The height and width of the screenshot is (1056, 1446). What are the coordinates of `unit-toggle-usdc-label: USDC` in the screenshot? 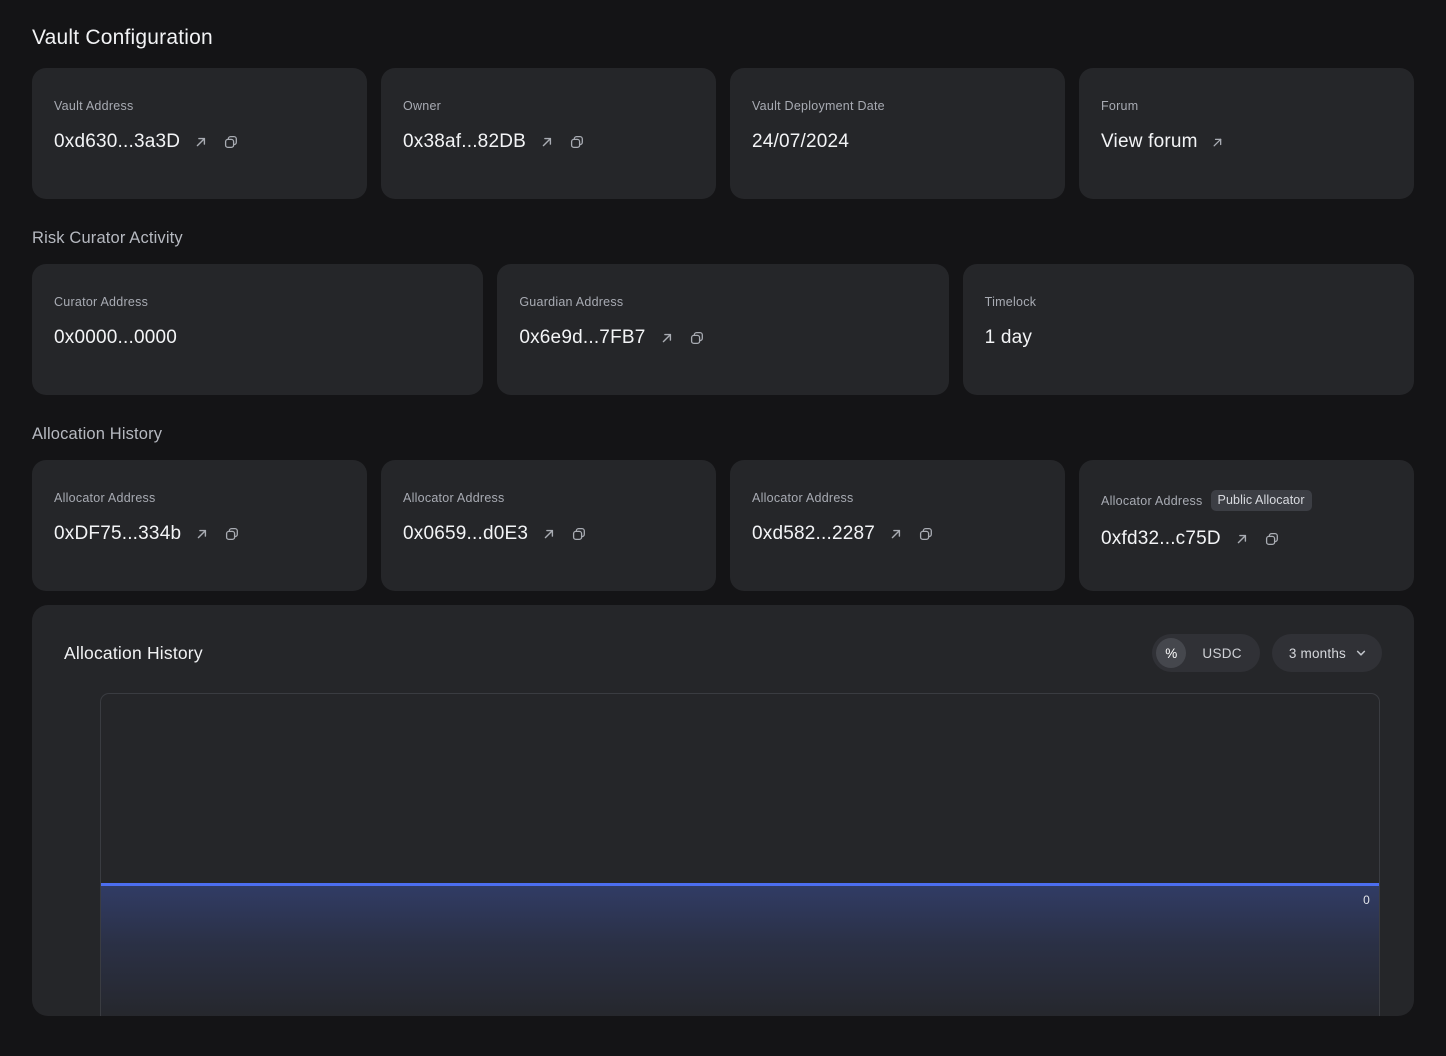 It's located at (1222, 653).